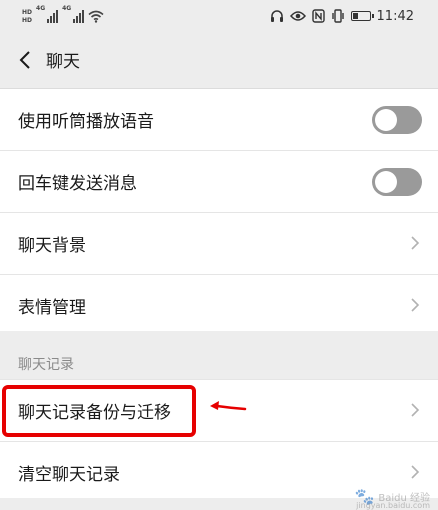 The image size is (438, 510). I want to click on status-right: 11:42, so click(342, 16).